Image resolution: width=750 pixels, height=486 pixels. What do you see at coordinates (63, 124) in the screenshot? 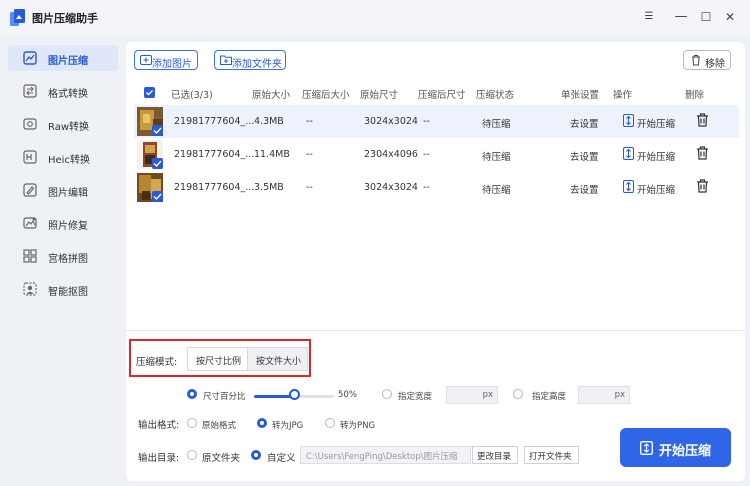
I see `sidebar-item-raw: Raw转换` at bounding box center [63, 124].